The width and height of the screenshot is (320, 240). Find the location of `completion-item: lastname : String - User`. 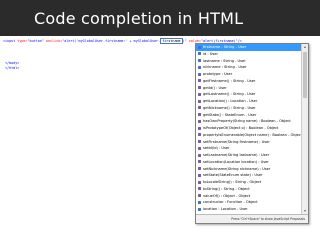

completion-item: lastname : String - User is located at coordinates (249, 61).